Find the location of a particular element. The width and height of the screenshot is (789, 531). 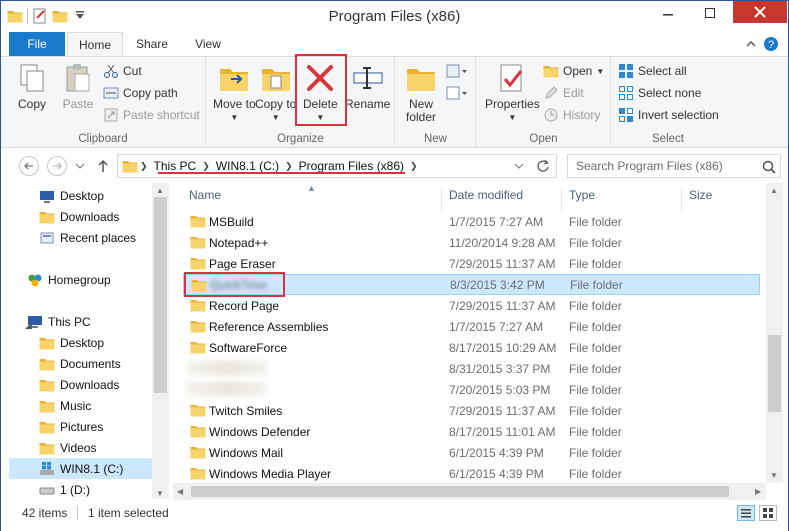

collapse-ribbon-icon is located at coordinates (751, 44).